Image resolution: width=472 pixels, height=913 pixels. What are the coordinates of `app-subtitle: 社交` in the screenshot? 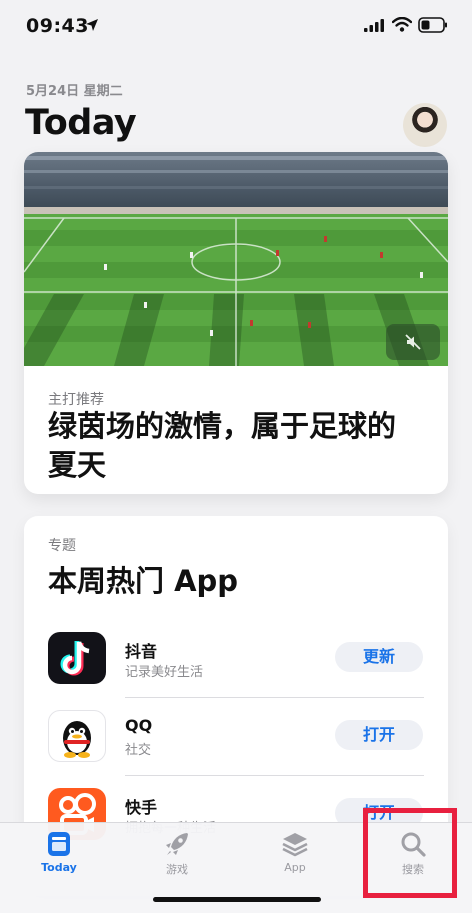 It's located at (138, 750).